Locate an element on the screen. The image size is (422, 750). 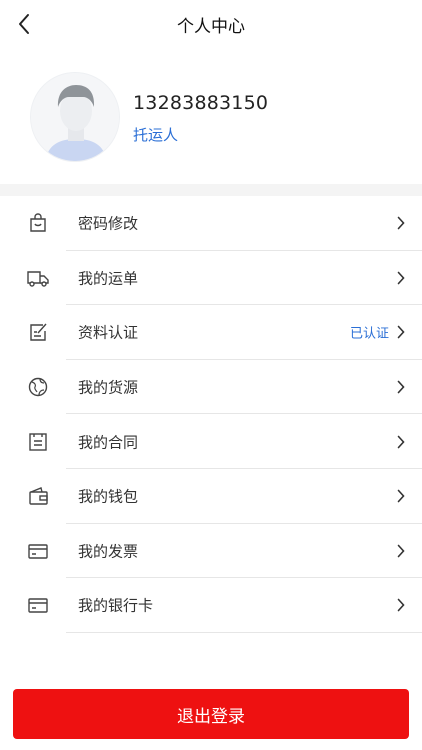
menu-item-change-password: 密码修改 is located at coordinates (211, 223).